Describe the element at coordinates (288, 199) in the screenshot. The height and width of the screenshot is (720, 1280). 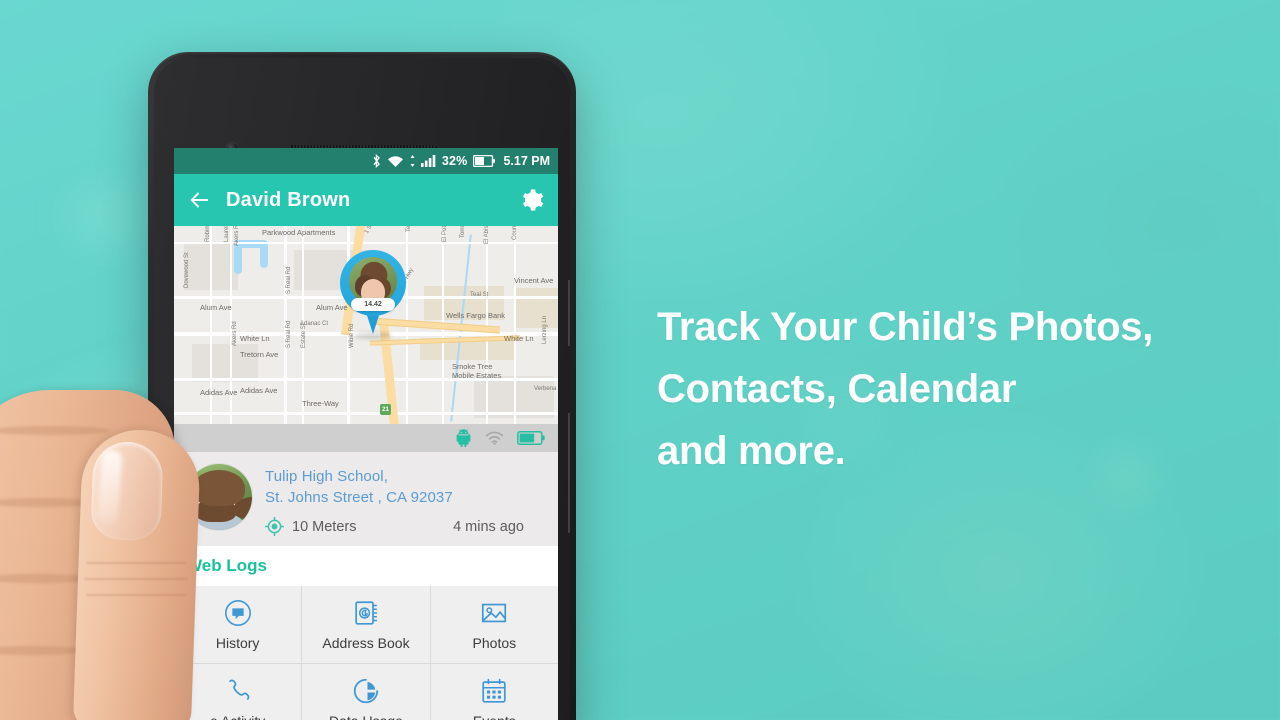
I see `page-title: David Brown` at that location.